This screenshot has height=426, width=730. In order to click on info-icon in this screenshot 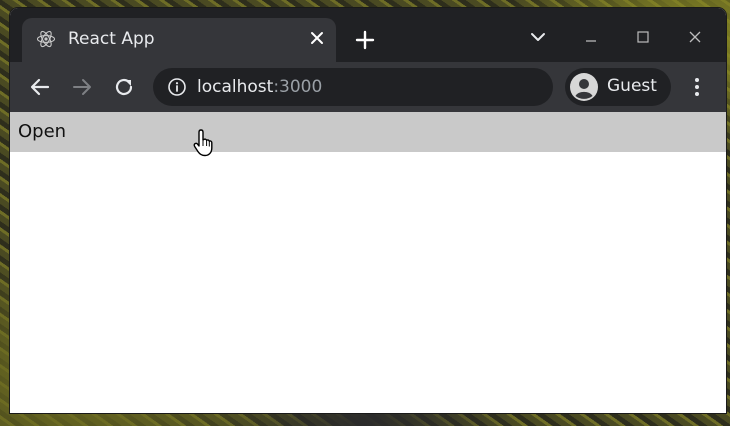, I will do `click(177, 87)`.